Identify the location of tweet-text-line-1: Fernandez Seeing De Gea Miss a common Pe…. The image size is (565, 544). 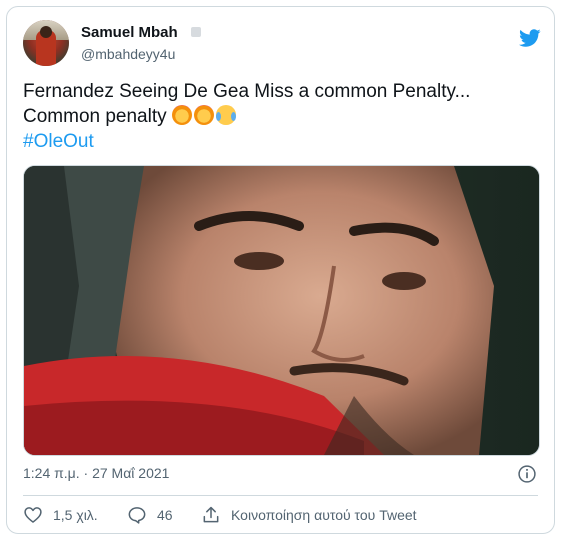
(247, 91).